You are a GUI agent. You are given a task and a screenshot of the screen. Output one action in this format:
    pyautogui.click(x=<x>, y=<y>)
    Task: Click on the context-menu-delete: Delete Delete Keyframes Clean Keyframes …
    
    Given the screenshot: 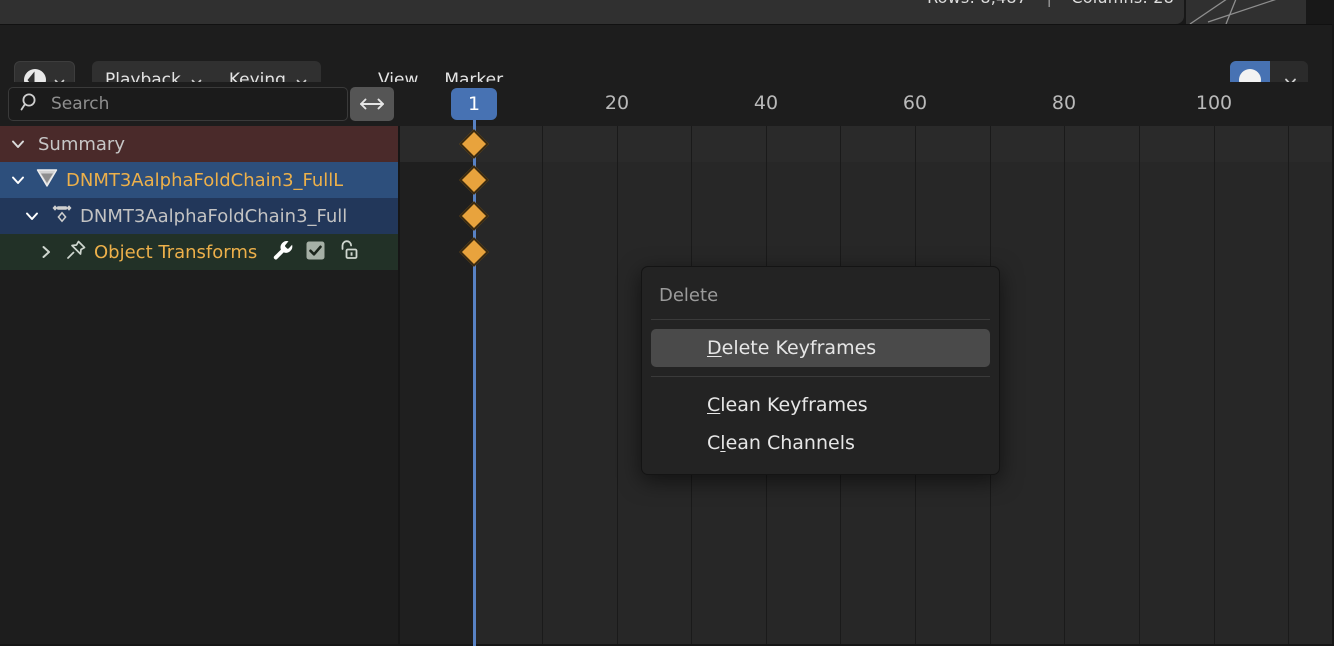 What is the action you would take?
    pyautogui.click(x=820, y=370)
    